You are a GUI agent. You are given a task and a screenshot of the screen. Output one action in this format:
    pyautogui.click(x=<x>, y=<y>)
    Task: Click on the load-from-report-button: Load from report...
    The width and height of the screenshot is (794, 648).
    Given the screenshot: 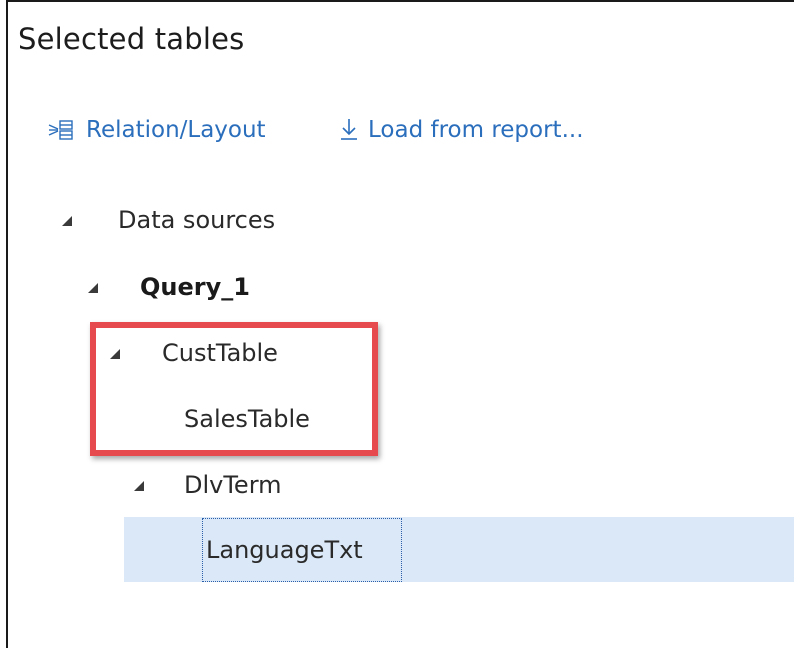 What is the action you would take?
    pyautogui.click(x=461, y=130)
    